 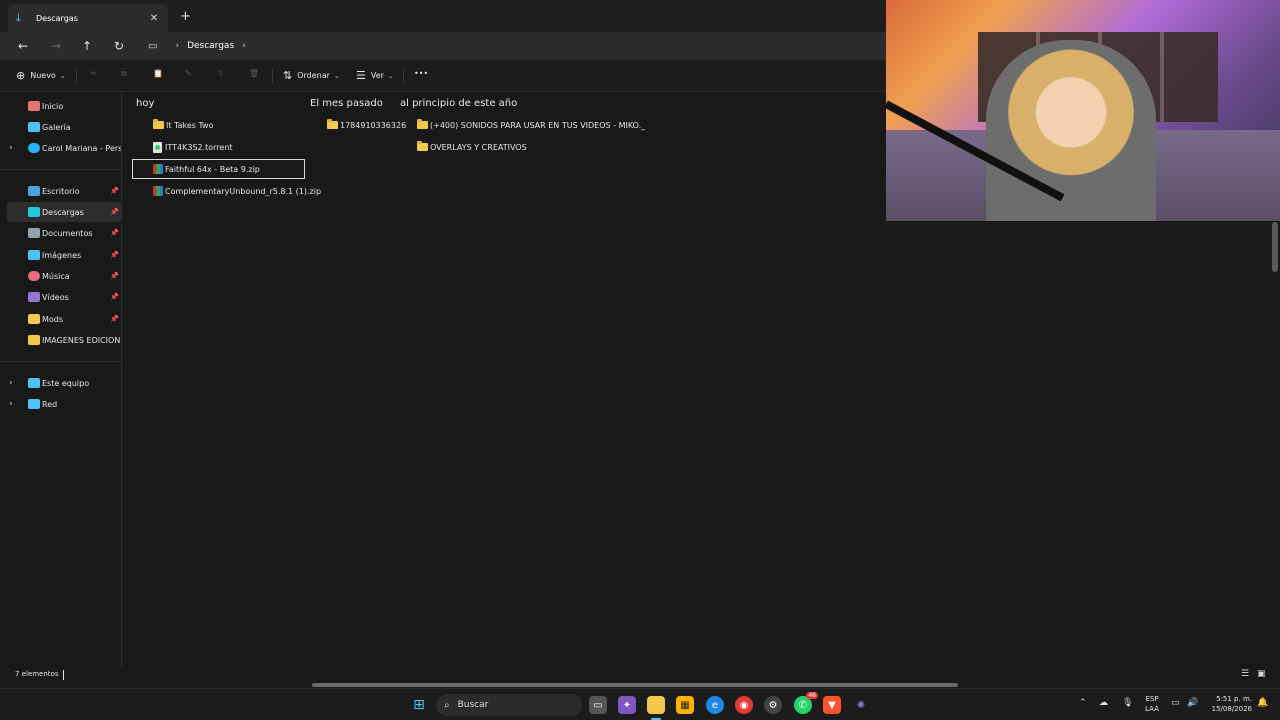 What do you see at coordinates (64, 127) in the screenshot?
I see `sidebar-item-galeria: Galería` at bounding box center [64, 127].